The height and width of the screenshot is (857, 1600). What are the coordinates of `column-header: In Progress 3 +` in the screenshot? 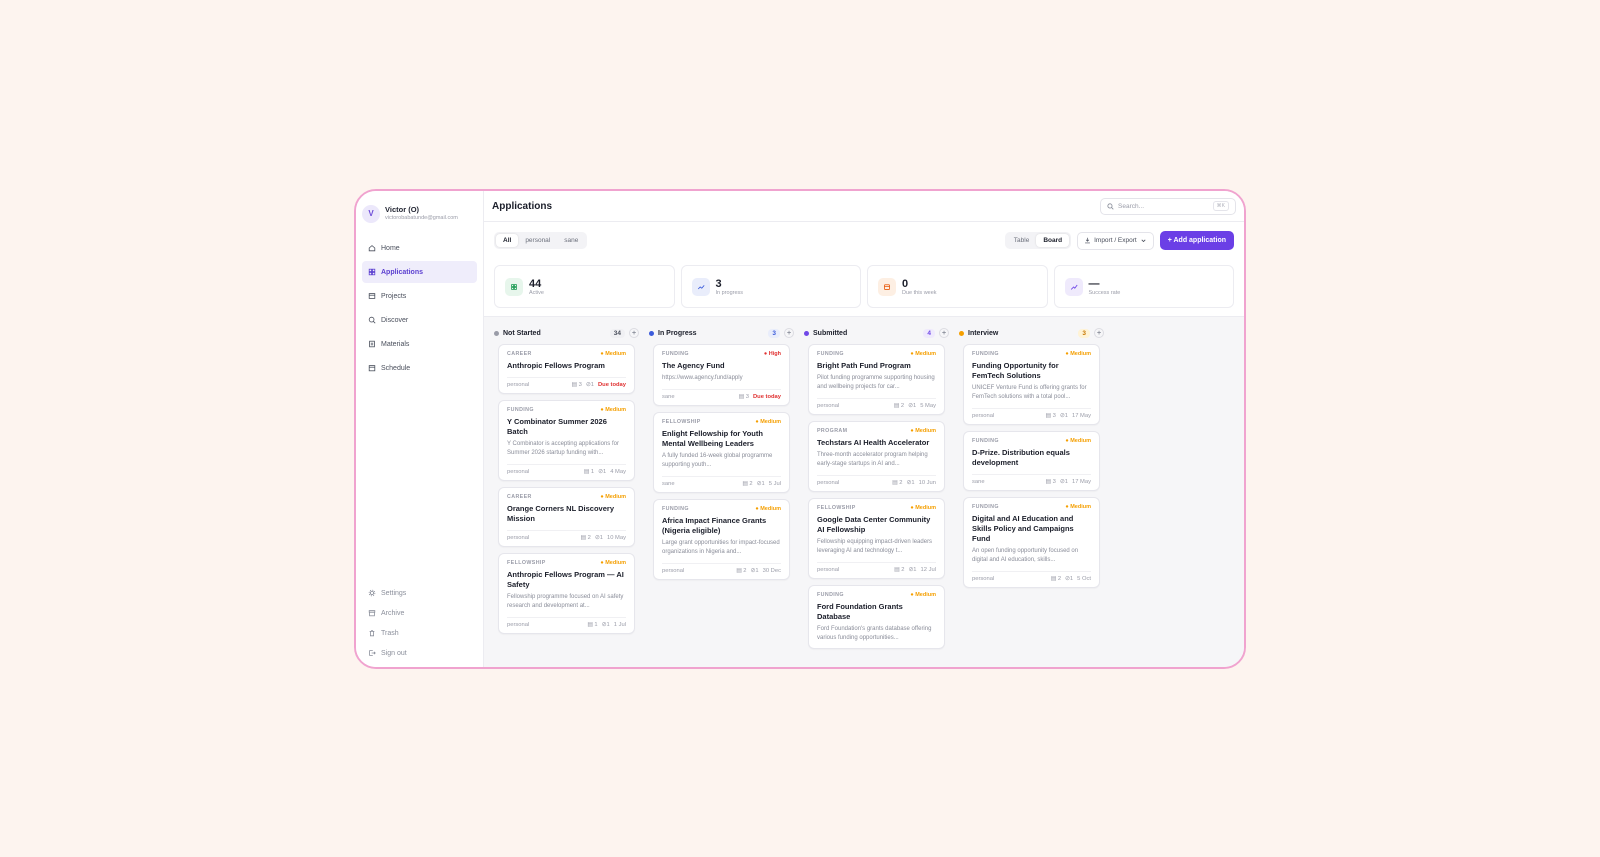 It's located at (721, 333).